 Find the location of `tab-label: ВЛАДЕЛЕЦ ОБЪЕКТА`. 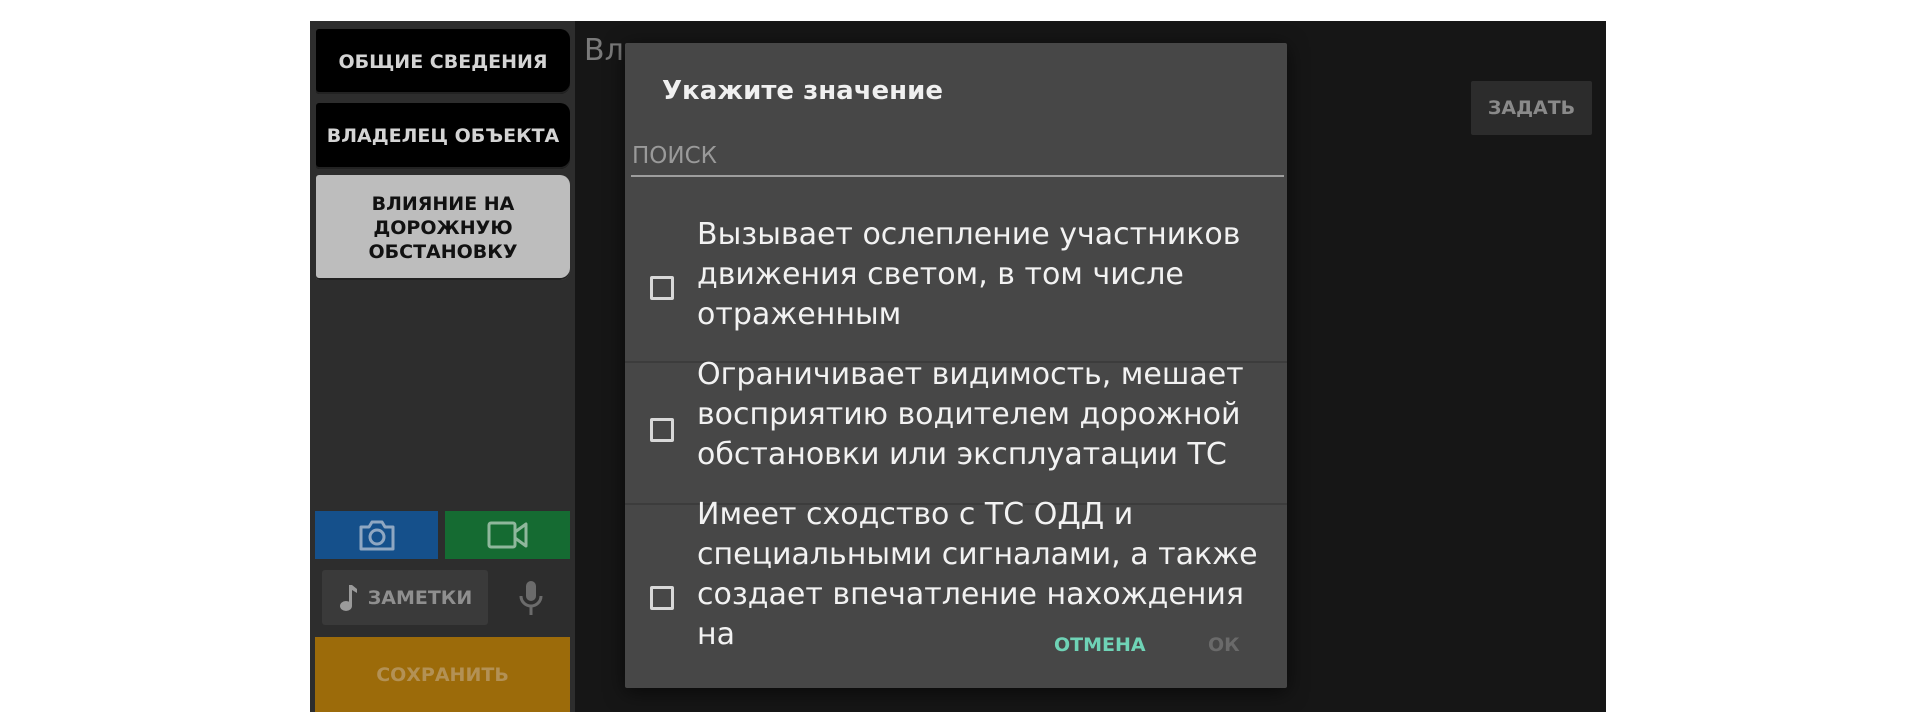

tab-label: ВЛАДЕЛЕЦ ОБЪЕКТА is located at coordinates (443, 136).